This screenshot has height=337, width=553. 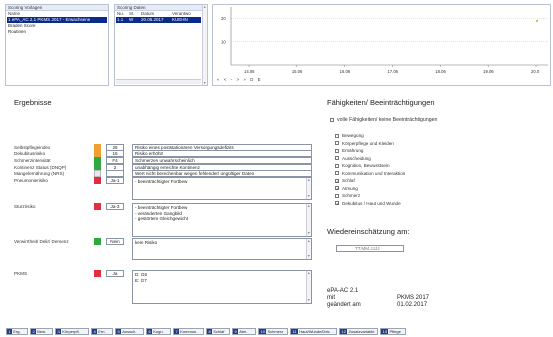 What do you see at coordinates (345, 180) in the screenshot?
I see `faehigkeit-checkbox: ✓ Schlaf` at bounding box center [345, 180].